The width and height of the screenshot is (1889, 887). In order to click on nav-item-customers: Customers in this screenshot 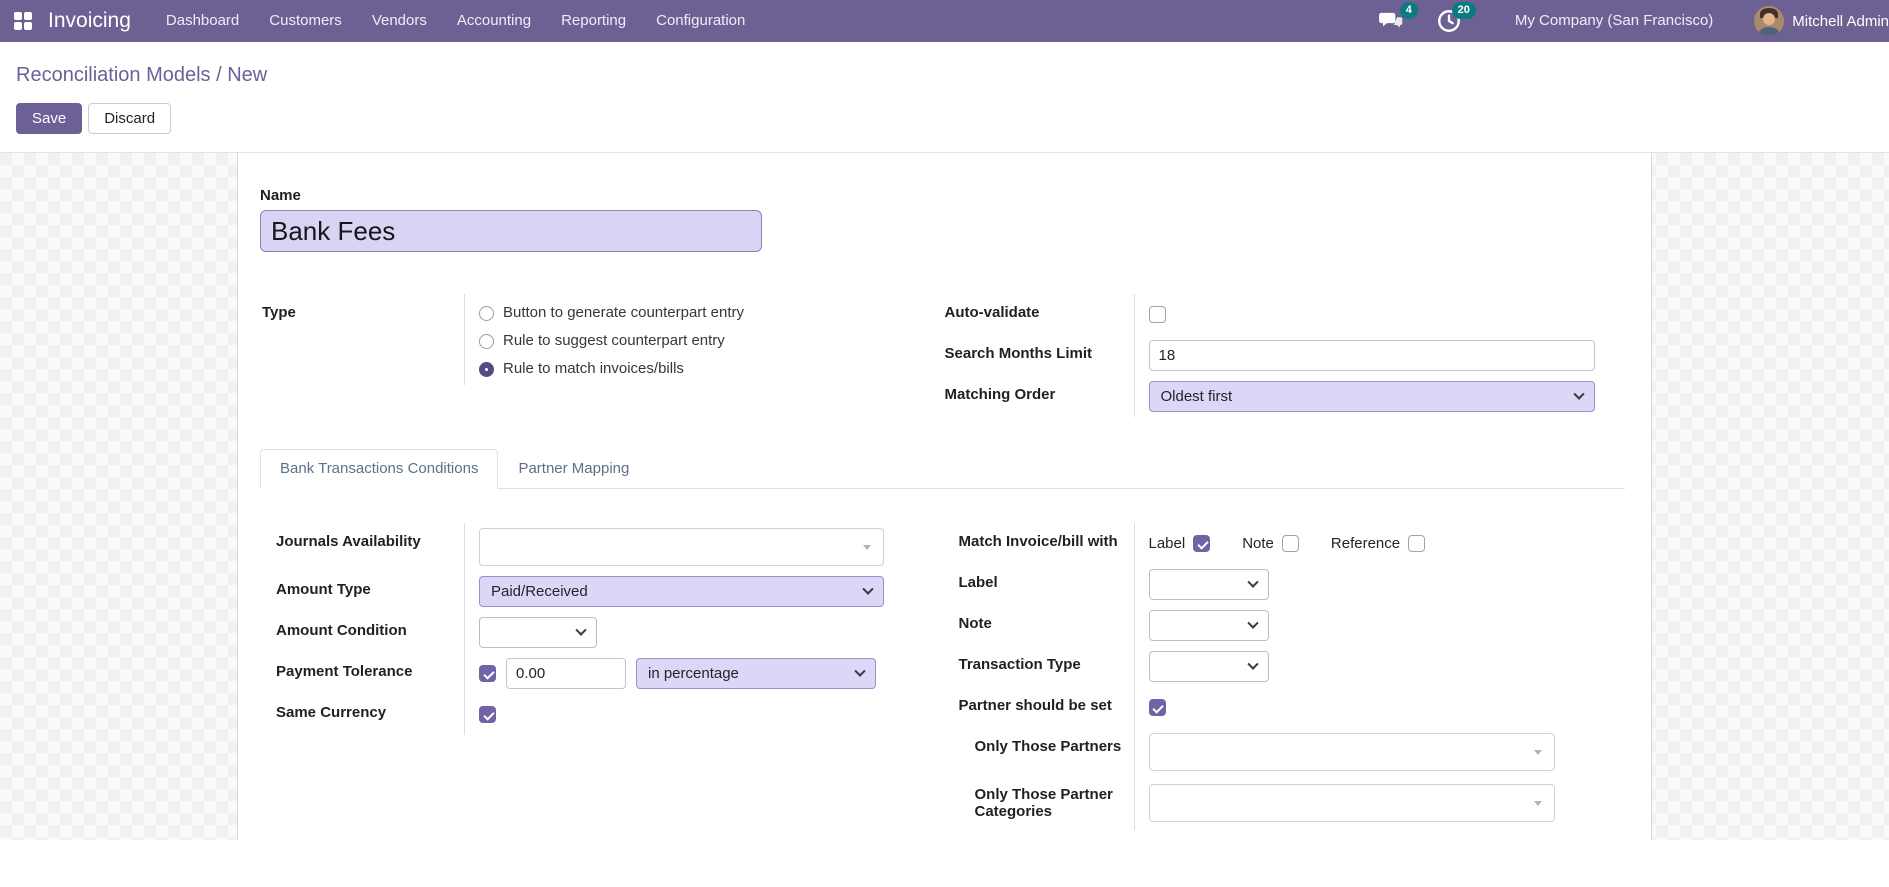, I will do `click(305, 21)`.